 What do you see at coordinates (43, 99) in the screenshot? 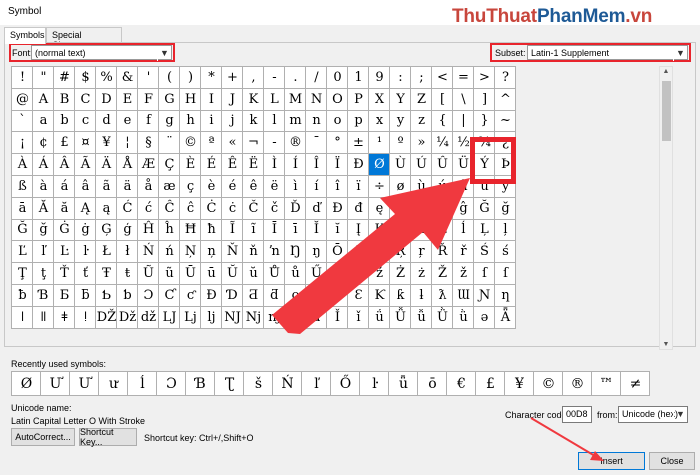
I see `symbol-cell: A` at bounding box center [43, 99].